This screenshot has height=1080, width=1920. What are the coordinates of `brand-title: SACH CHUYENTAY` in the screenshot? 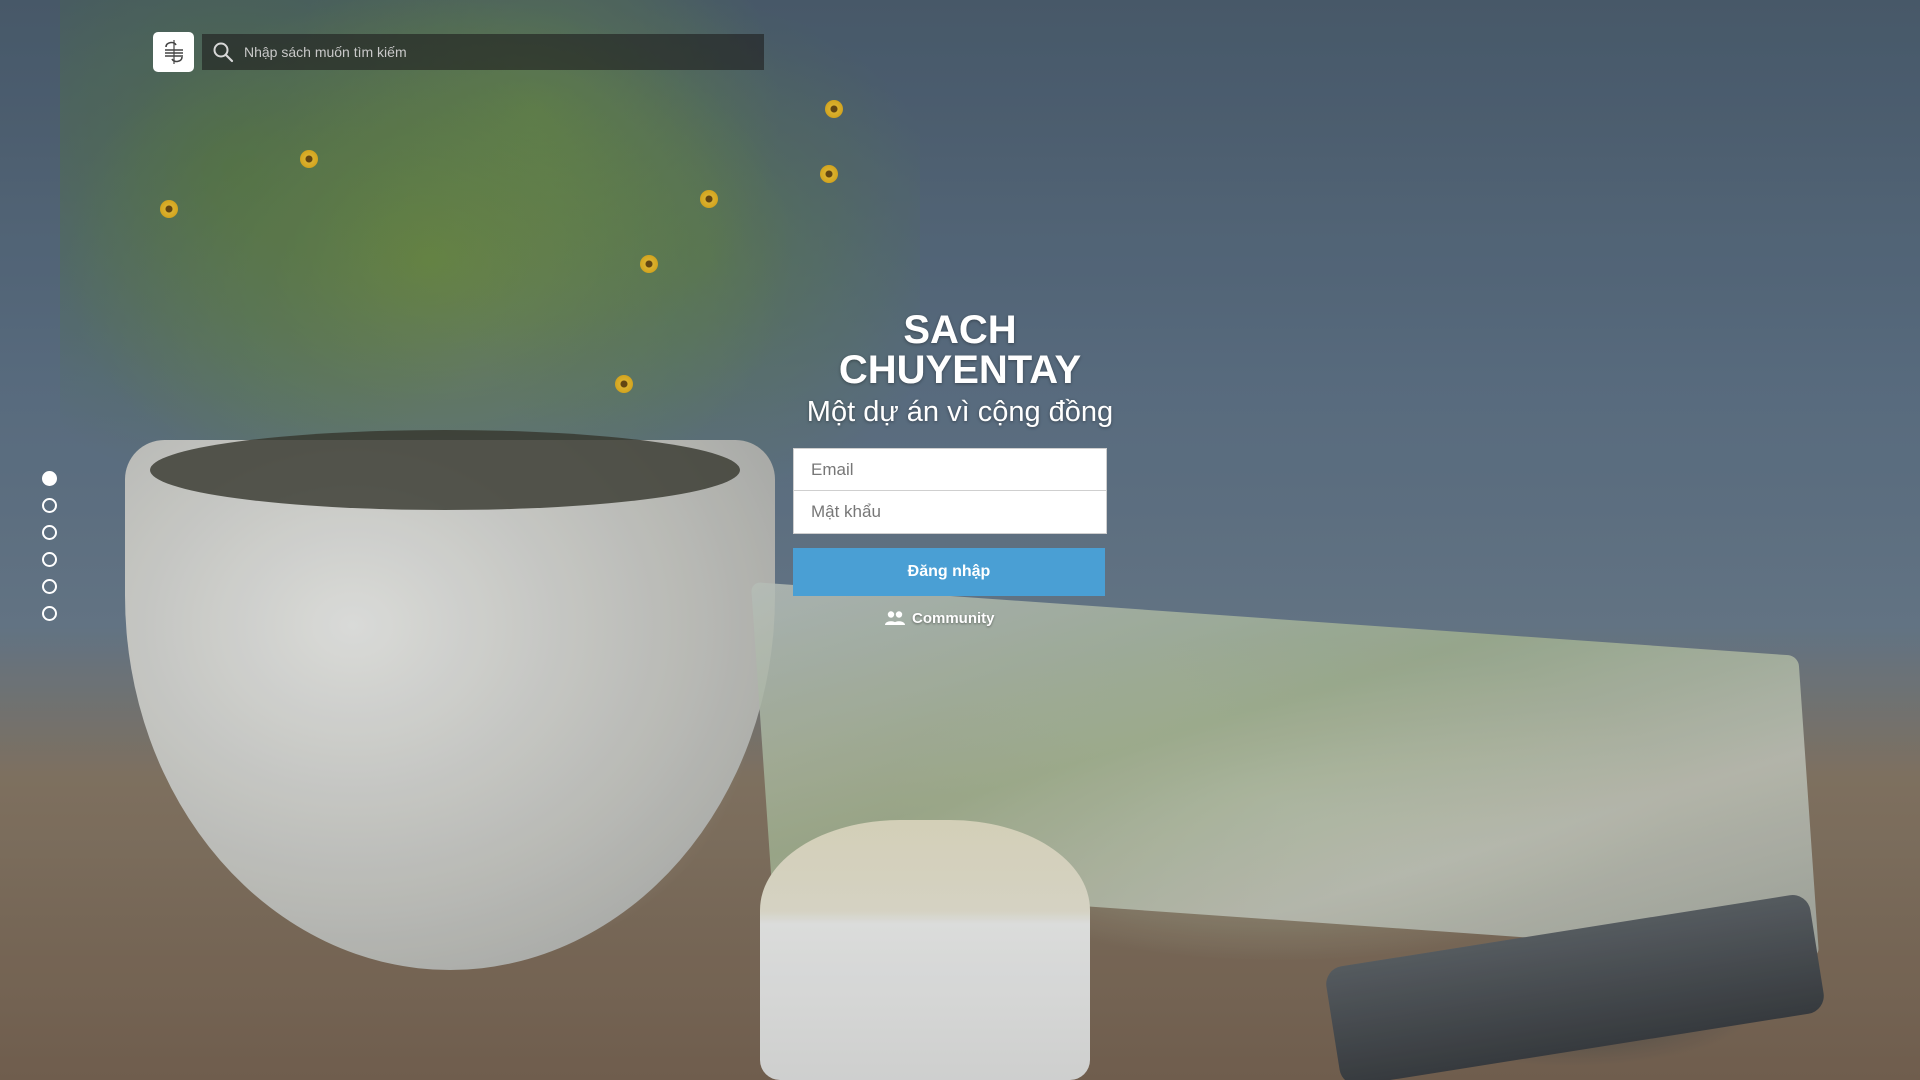 It's located at (960, 350).